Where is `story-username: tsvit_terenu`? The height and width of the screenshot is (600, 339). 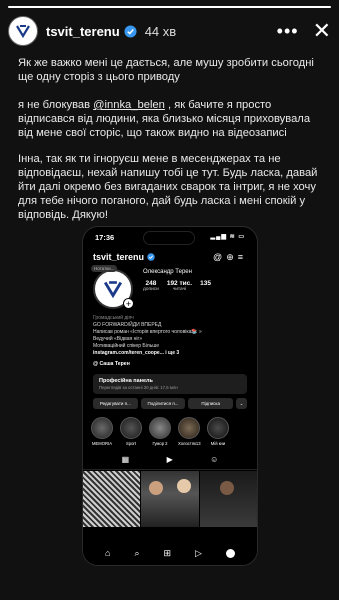 story-username: tsvit_terenu is located at coordinates (83, 31).